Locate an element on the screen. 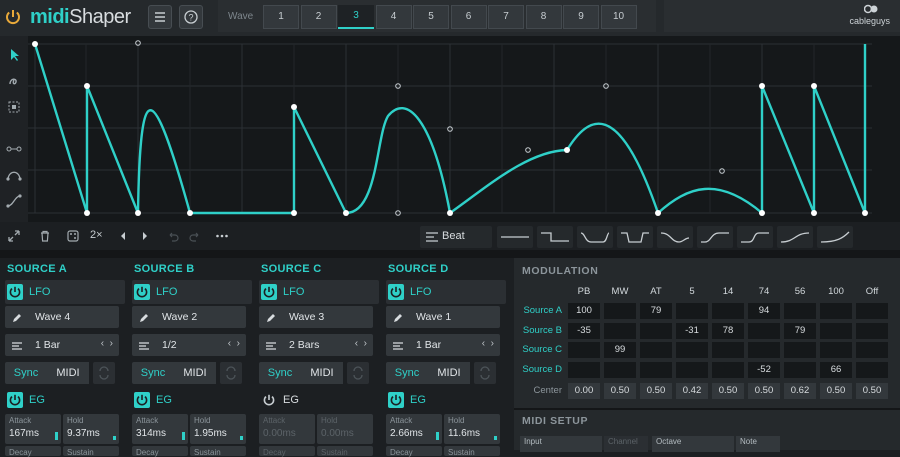  wave-tab-3: 3 is located at coordinates (356, 17).